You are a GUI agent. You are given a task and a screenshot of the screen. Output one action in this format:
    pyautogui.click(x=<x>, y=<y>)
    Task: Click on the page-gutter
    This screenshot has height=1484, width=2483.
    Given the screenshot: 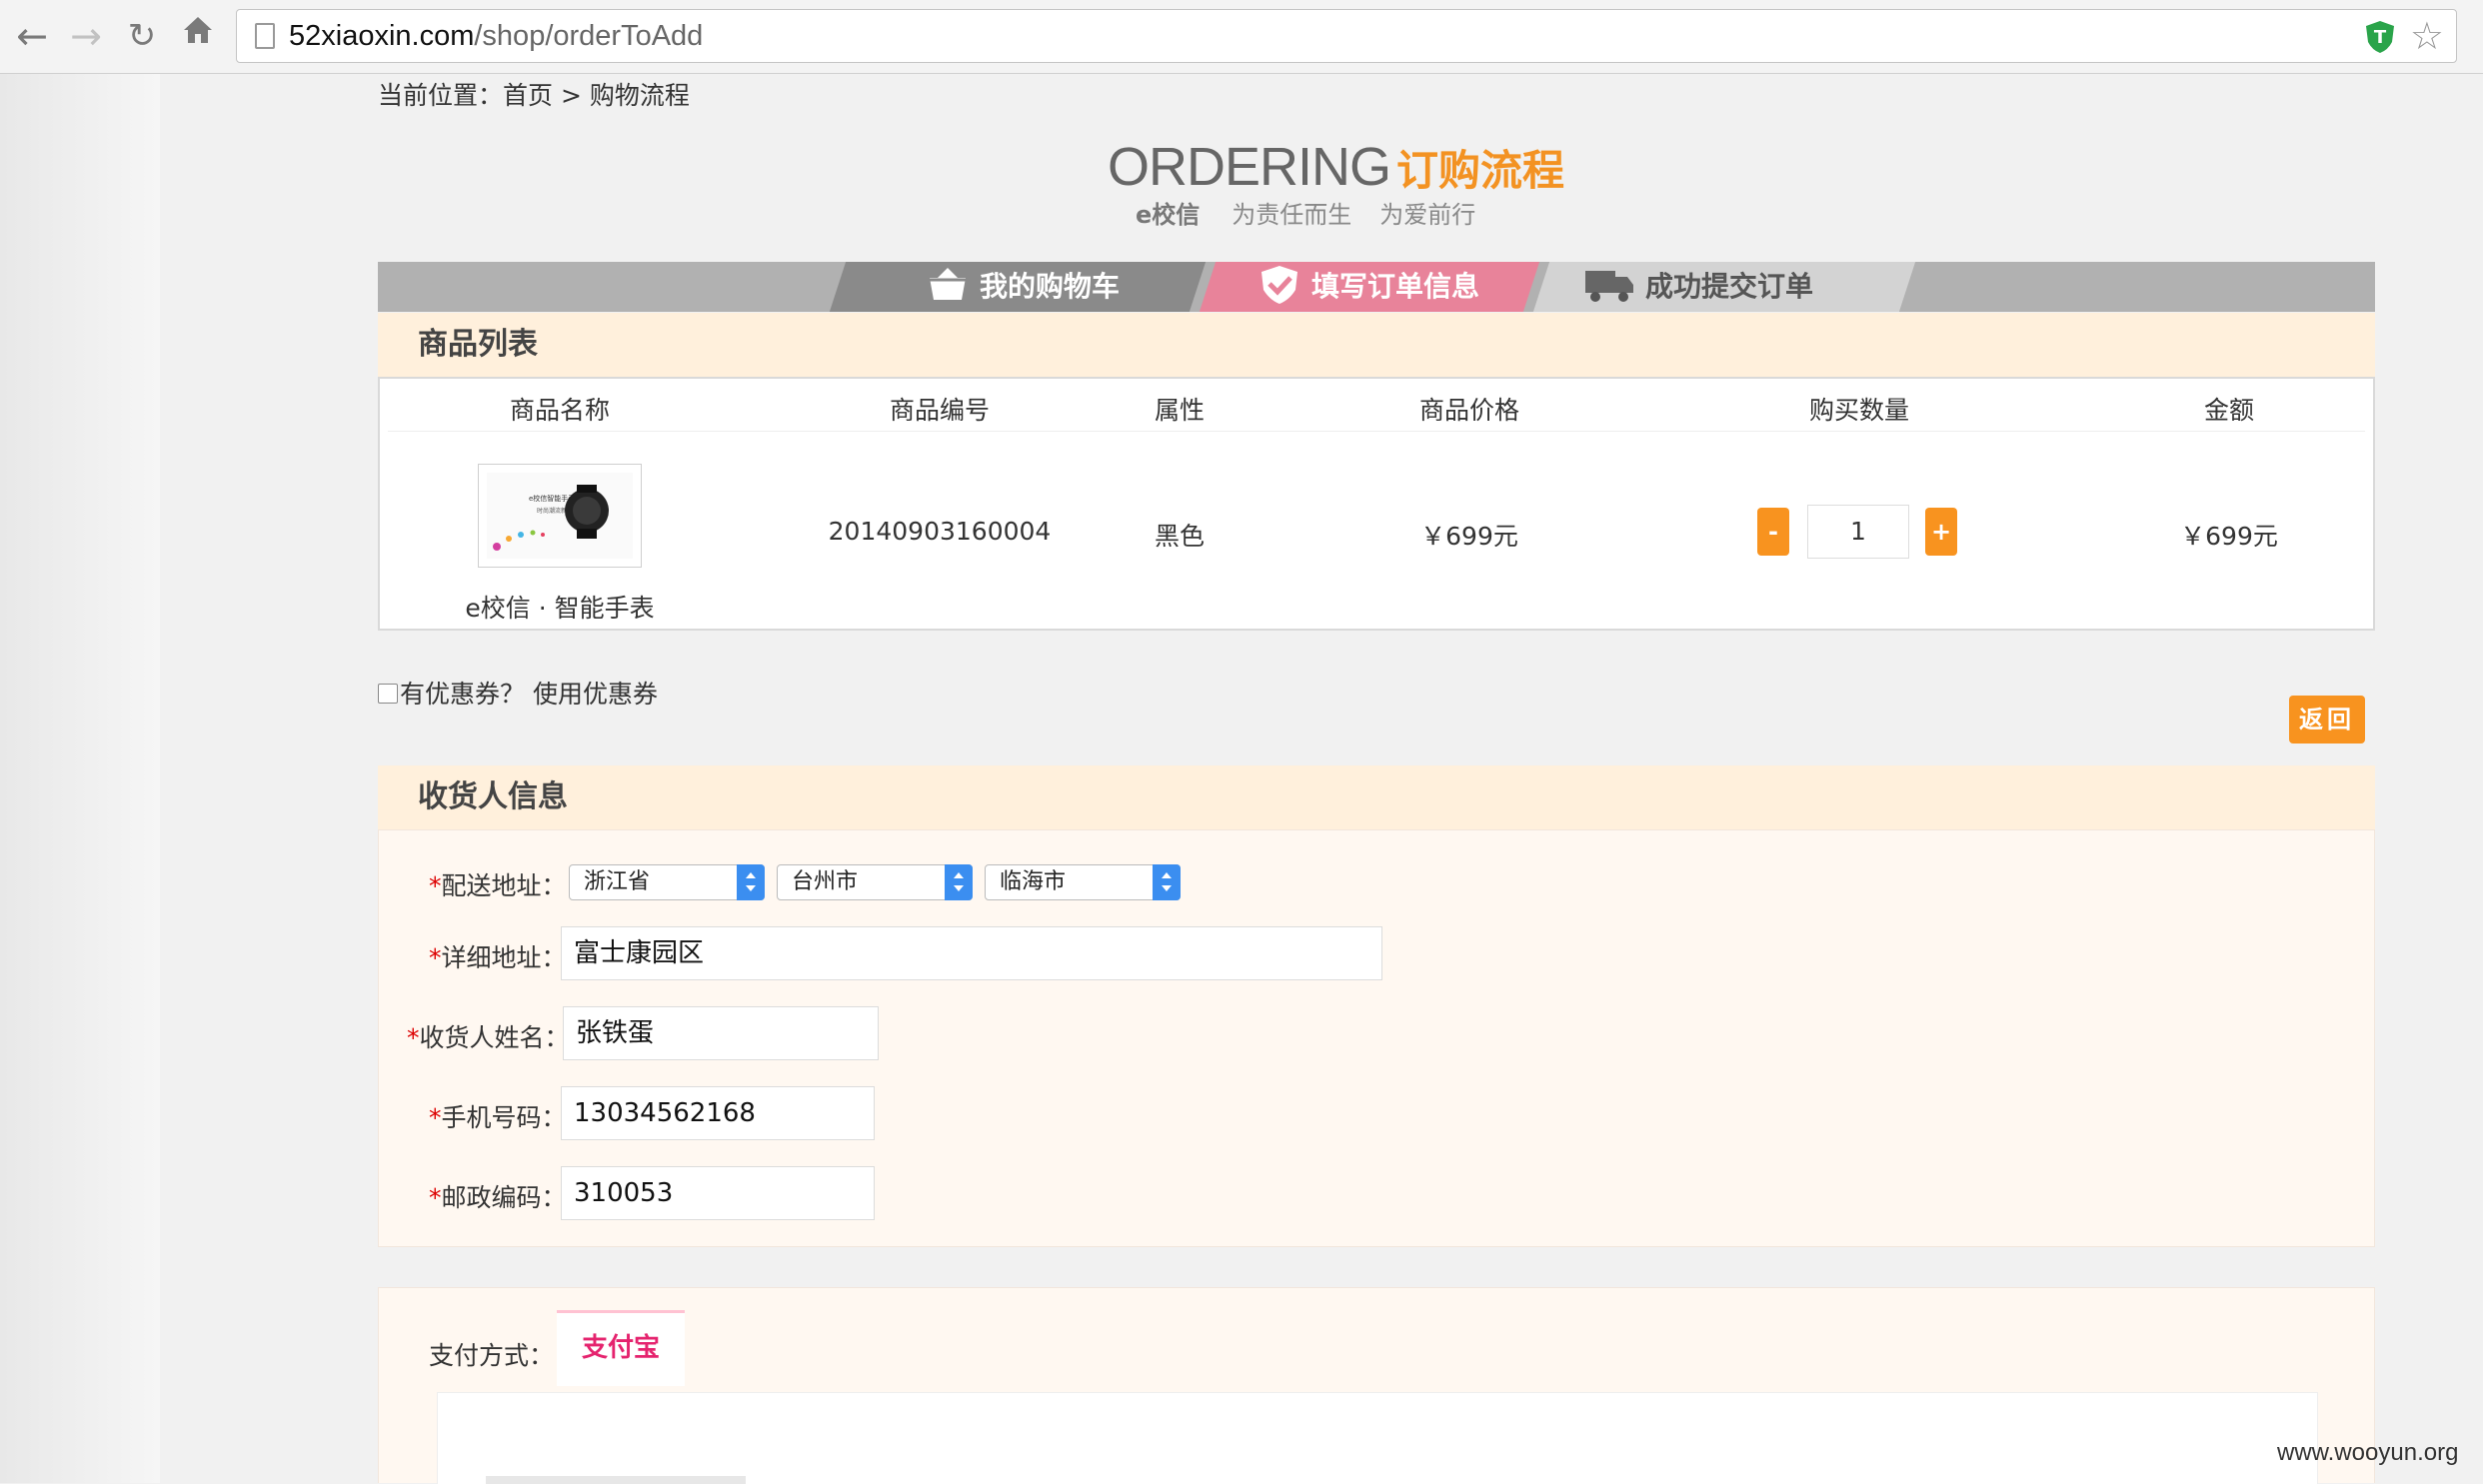 What is the action you would take?
    pyautogui.click(x=80, y=778)
    